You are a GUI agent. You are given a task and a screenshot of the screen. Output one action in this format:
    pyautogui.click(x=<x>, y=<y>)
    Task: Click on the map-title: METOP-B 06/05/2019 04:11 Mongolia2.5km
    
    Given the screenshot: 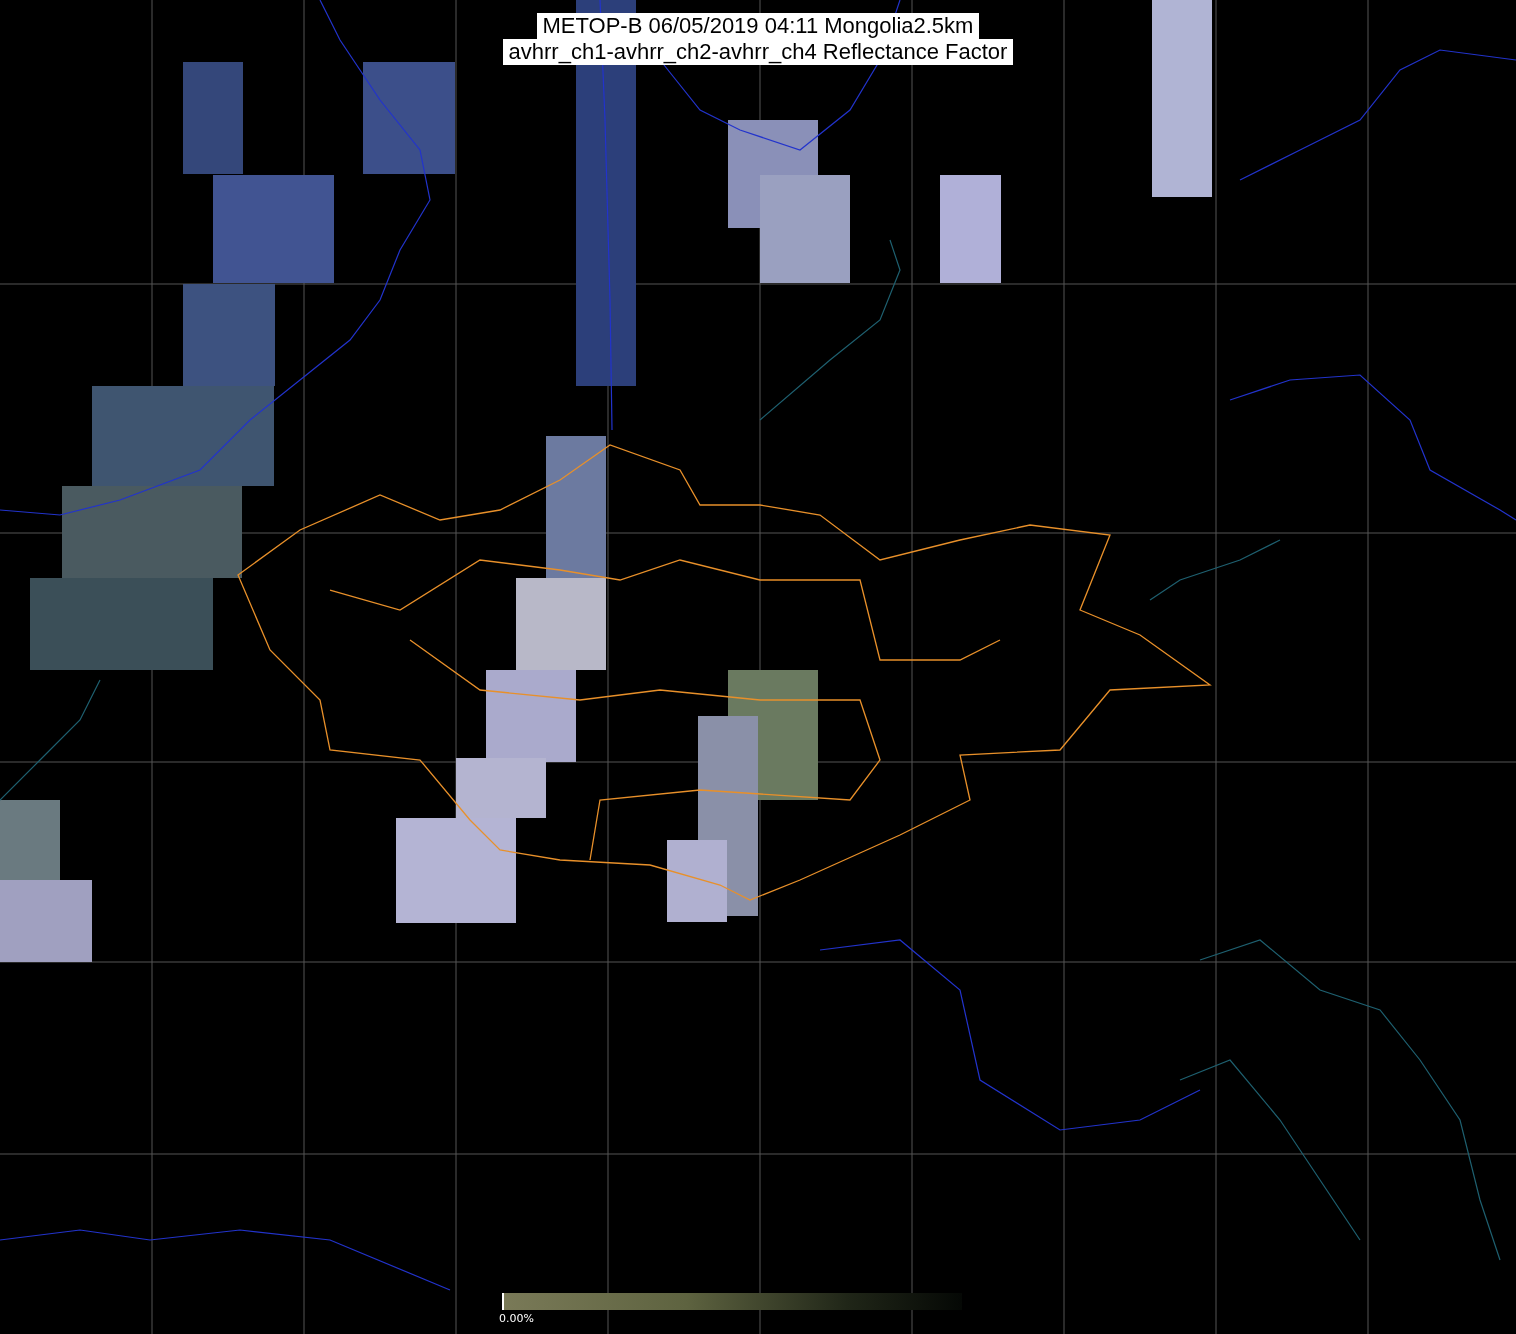 What is the action you would take?
    pyautogui.click(x=758, y=26)
    